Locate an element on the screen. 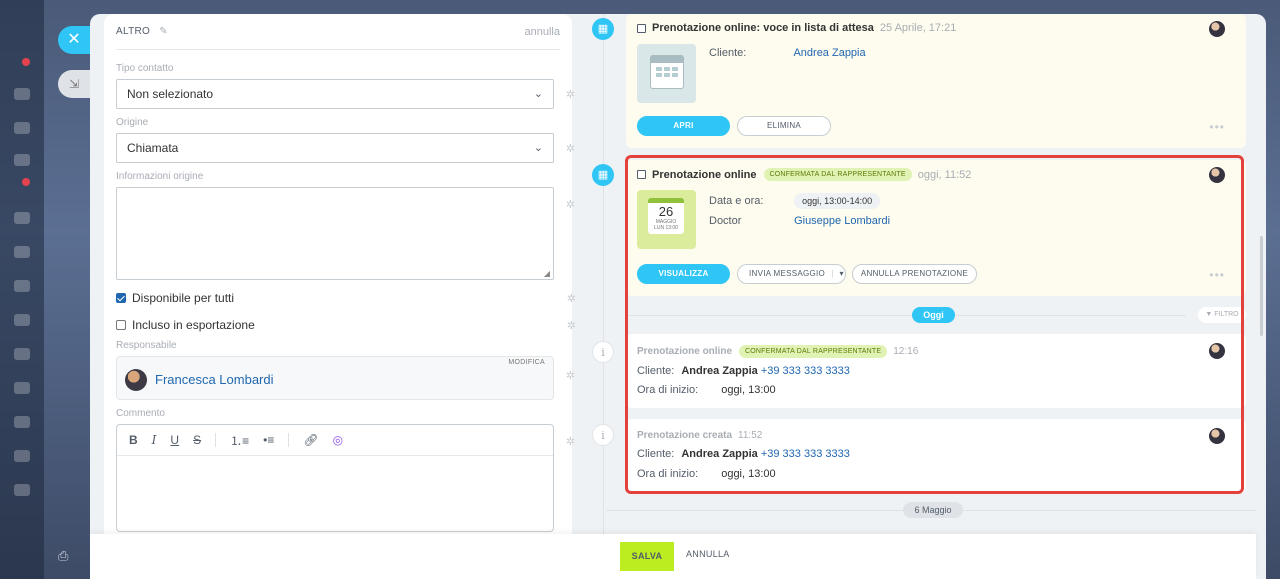  responsible-field: MODIFICA Francesca Lombardi ✲ is located at coordinates (345, 378).